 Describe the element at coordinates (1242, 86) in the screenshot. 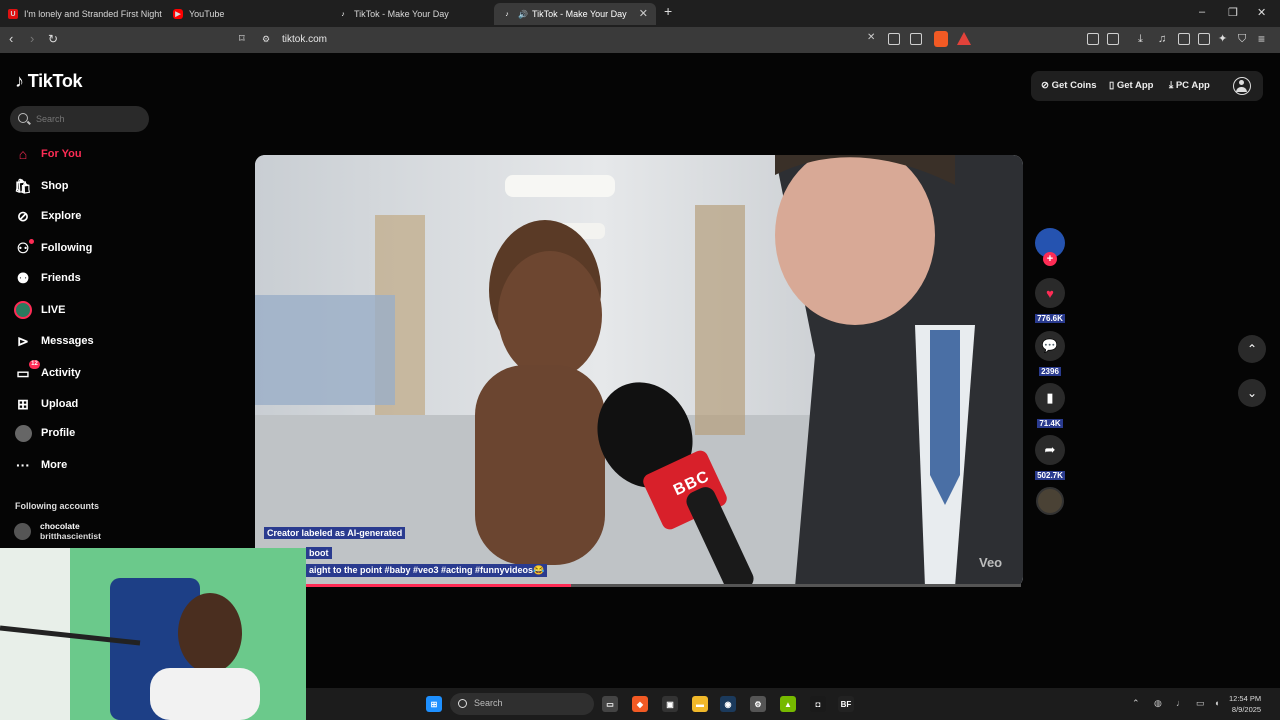

I see `profile-button` at that location.